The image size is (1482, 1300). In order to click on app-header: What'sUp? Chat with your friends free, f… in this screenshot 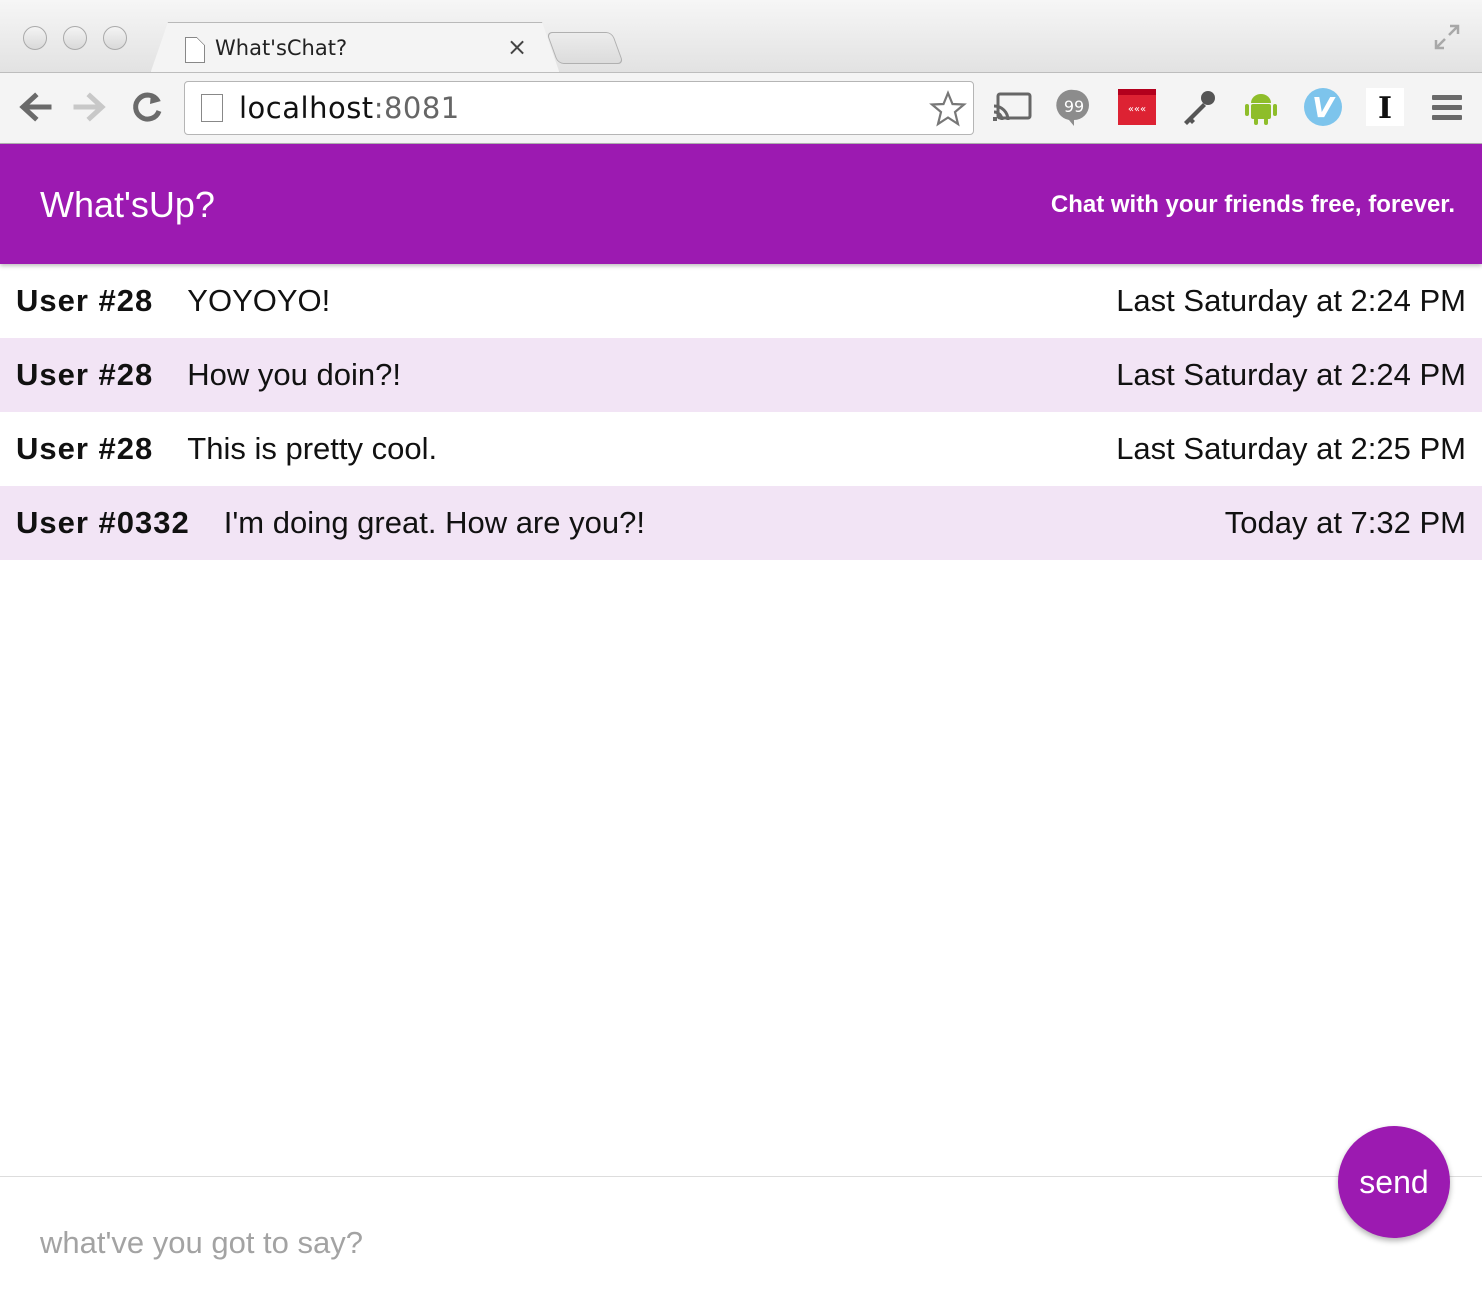, I will do `click(741, 204)`.